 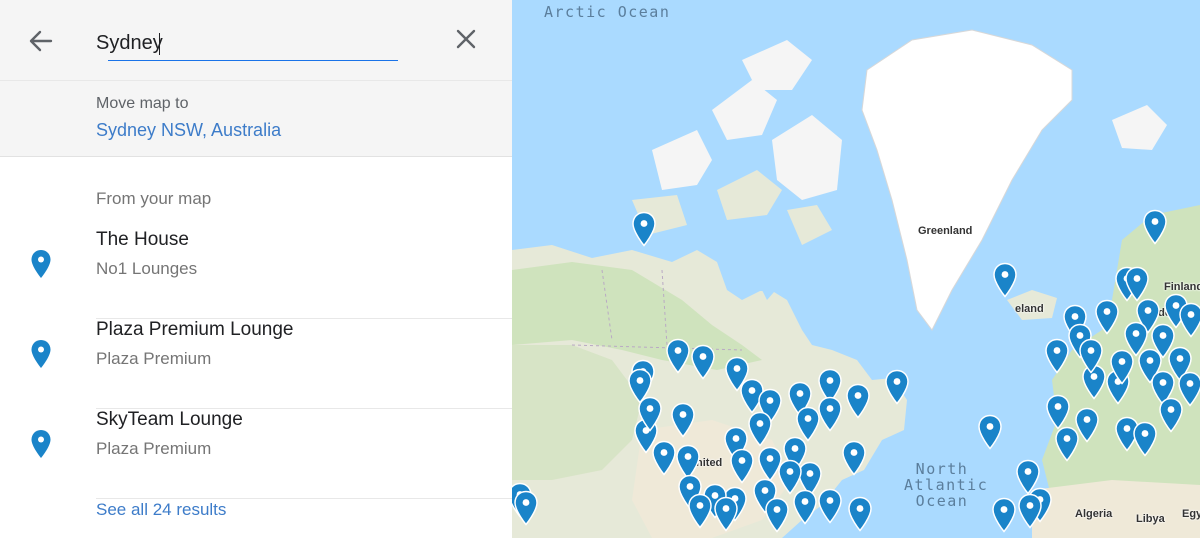 What do you see at coordinates (256, 119) in the screenshot?
I see `move-map-section: Move map to Sydney NSW, Australia` at bounding box center [256, 119].